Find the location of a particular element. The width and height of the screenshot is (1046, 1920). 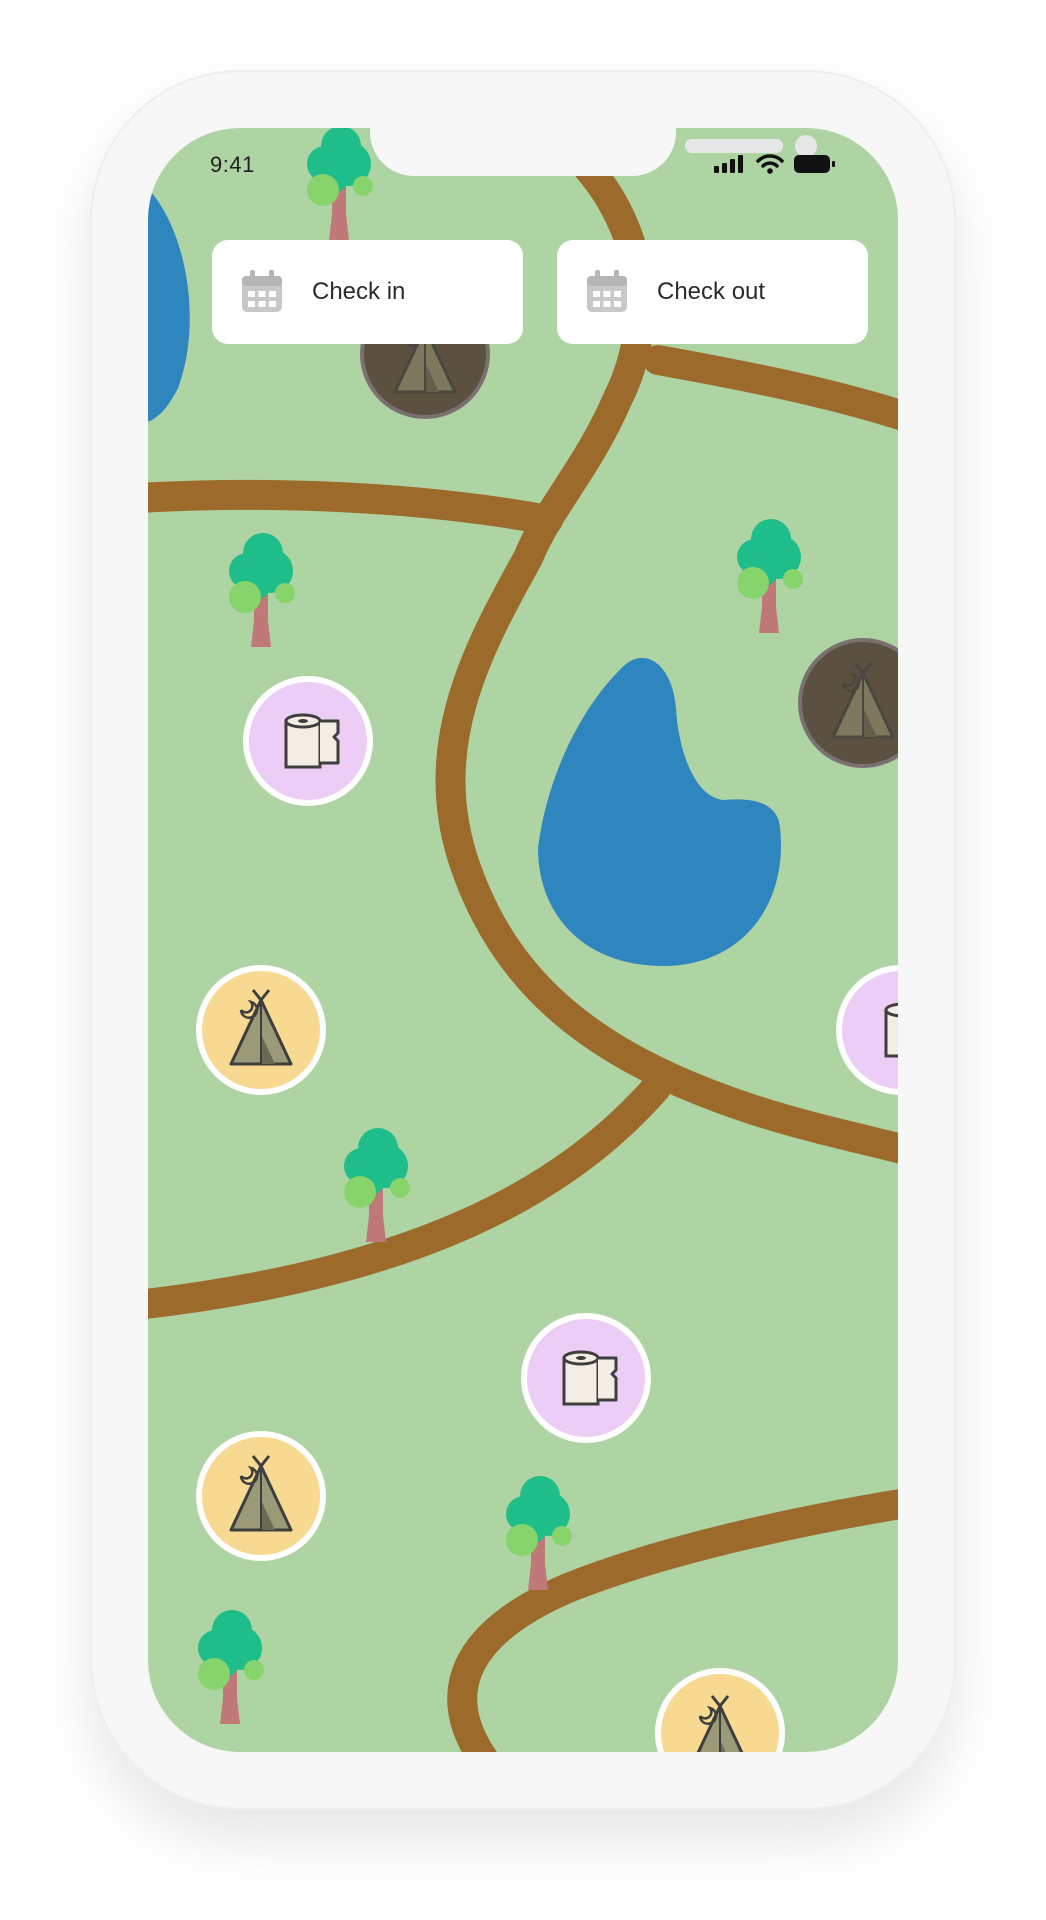

check-in-label: Check in is located at coordinates (359, 291).